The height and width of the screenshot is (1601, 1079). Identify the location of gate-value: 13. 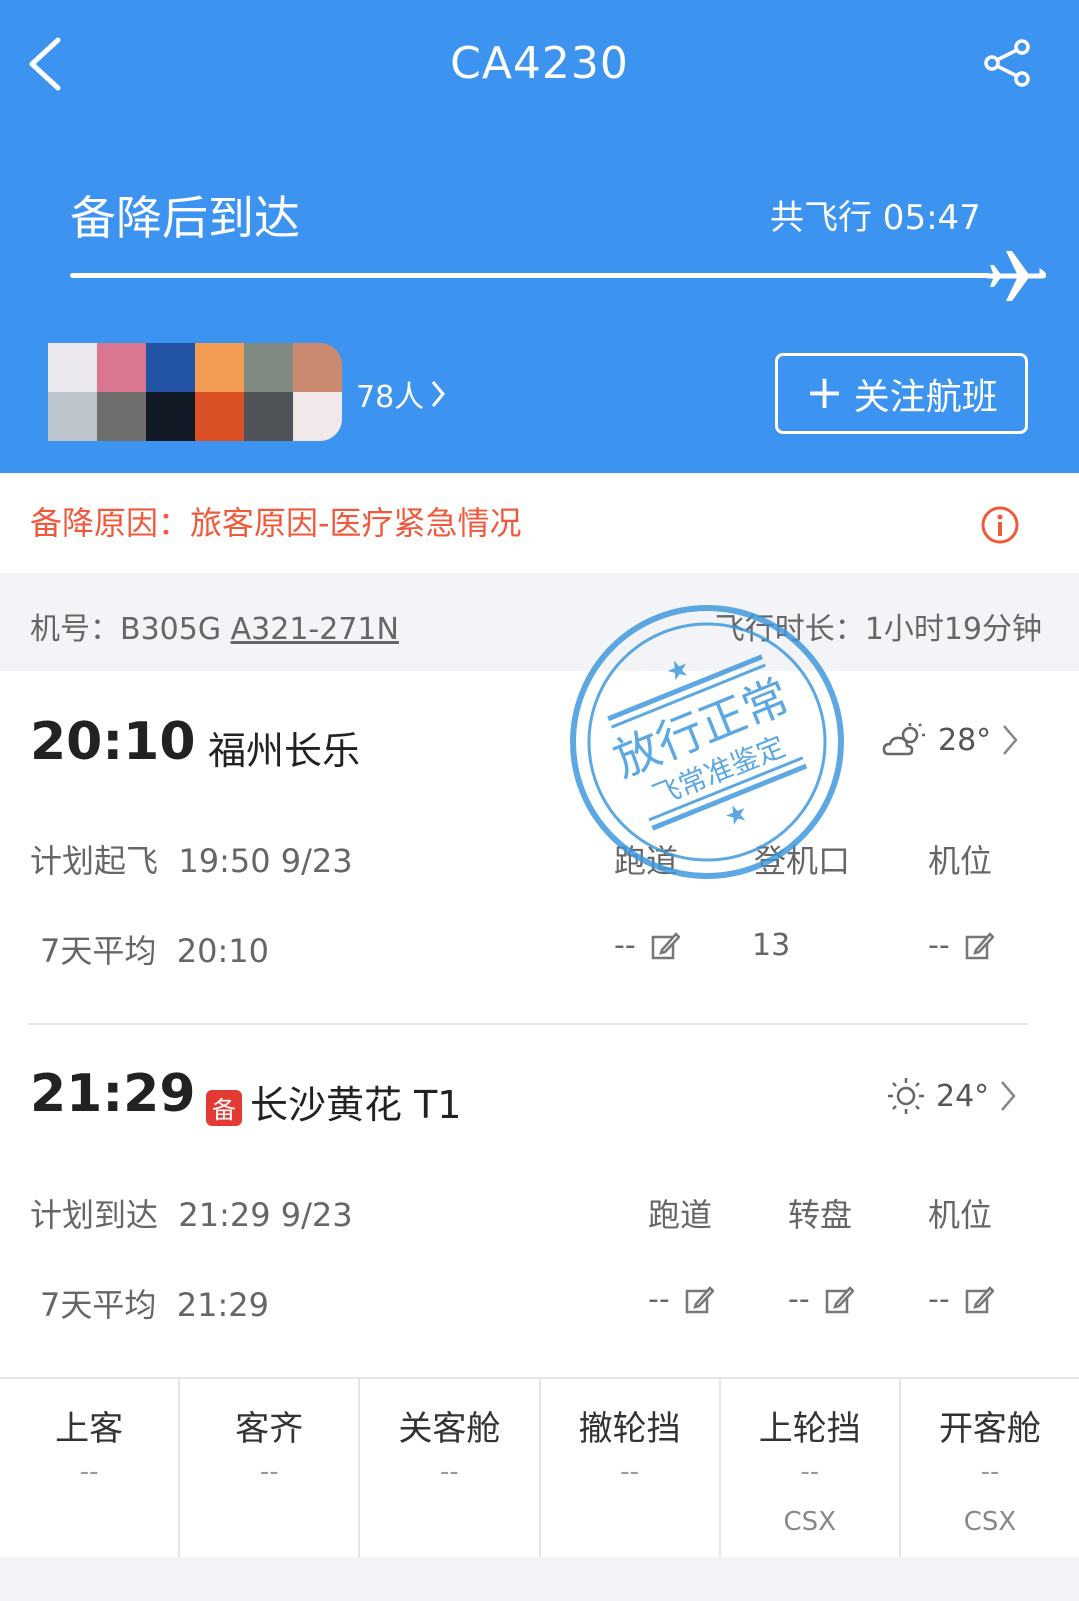
(771, 945).